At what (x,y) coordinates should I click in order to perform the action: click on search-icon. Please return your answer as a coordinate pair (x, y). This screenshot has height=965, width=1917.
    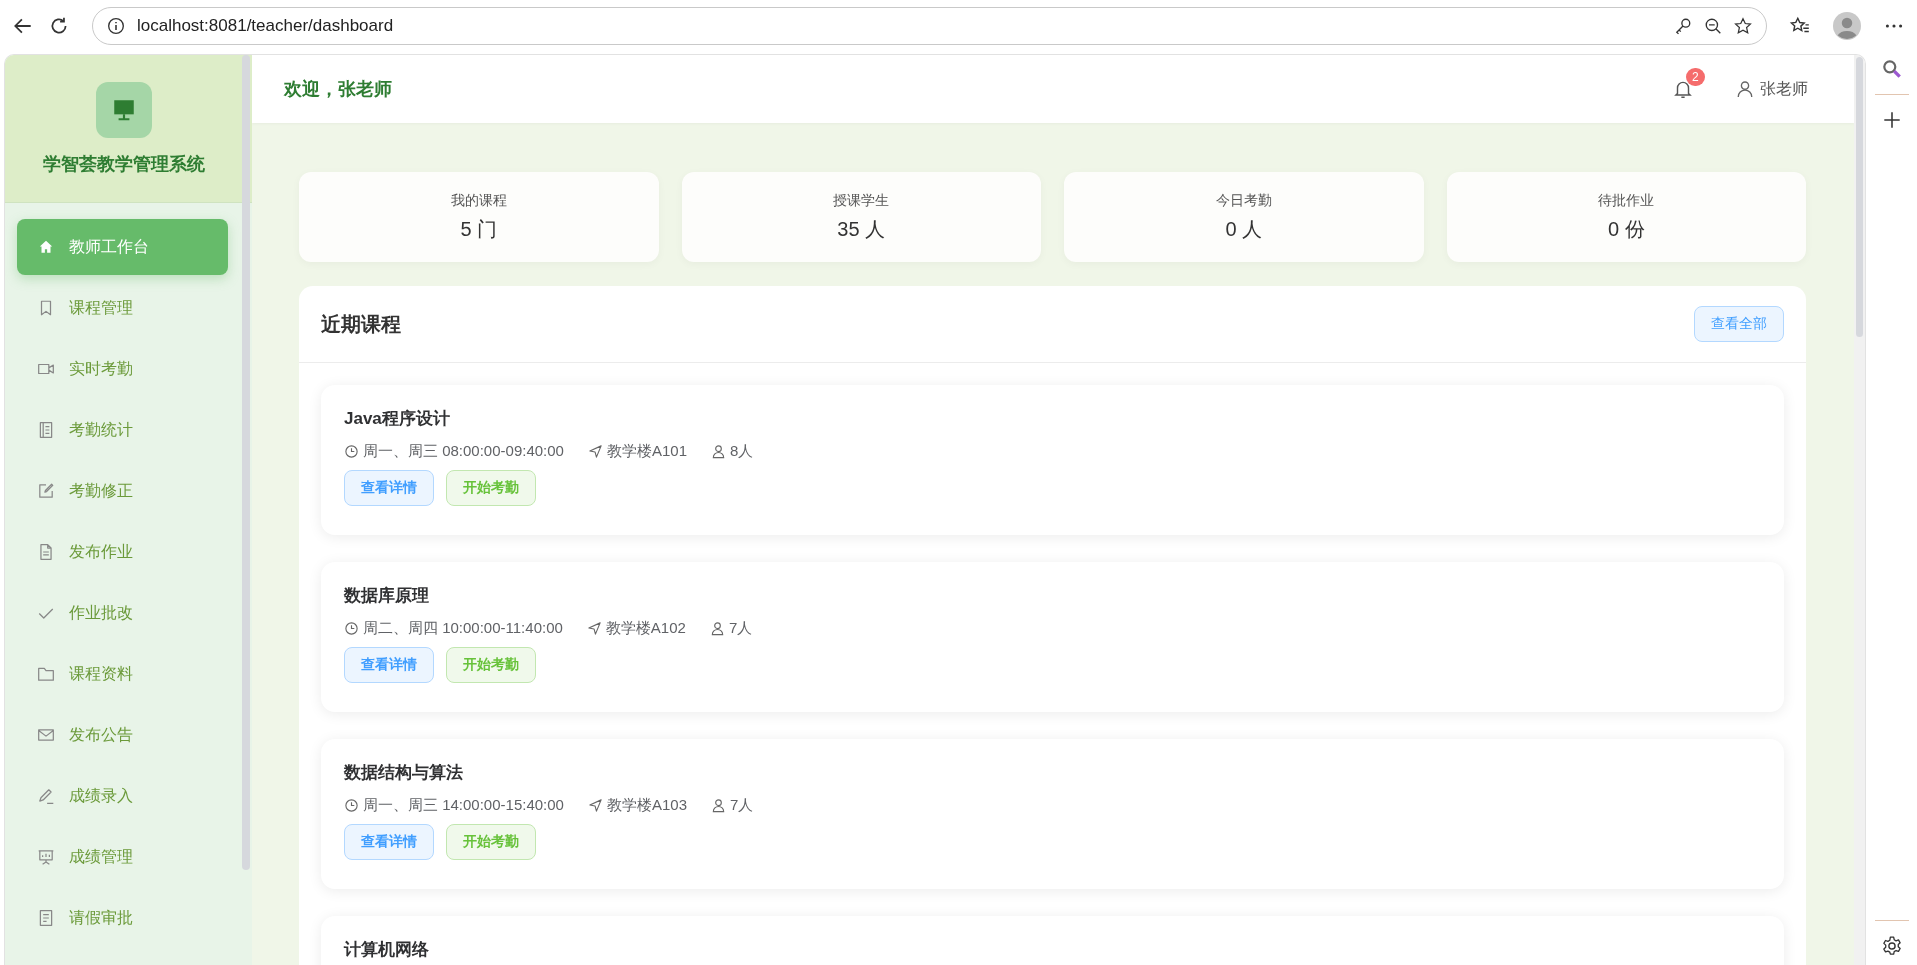
    Looking at the image, I should click on (1891, 69).